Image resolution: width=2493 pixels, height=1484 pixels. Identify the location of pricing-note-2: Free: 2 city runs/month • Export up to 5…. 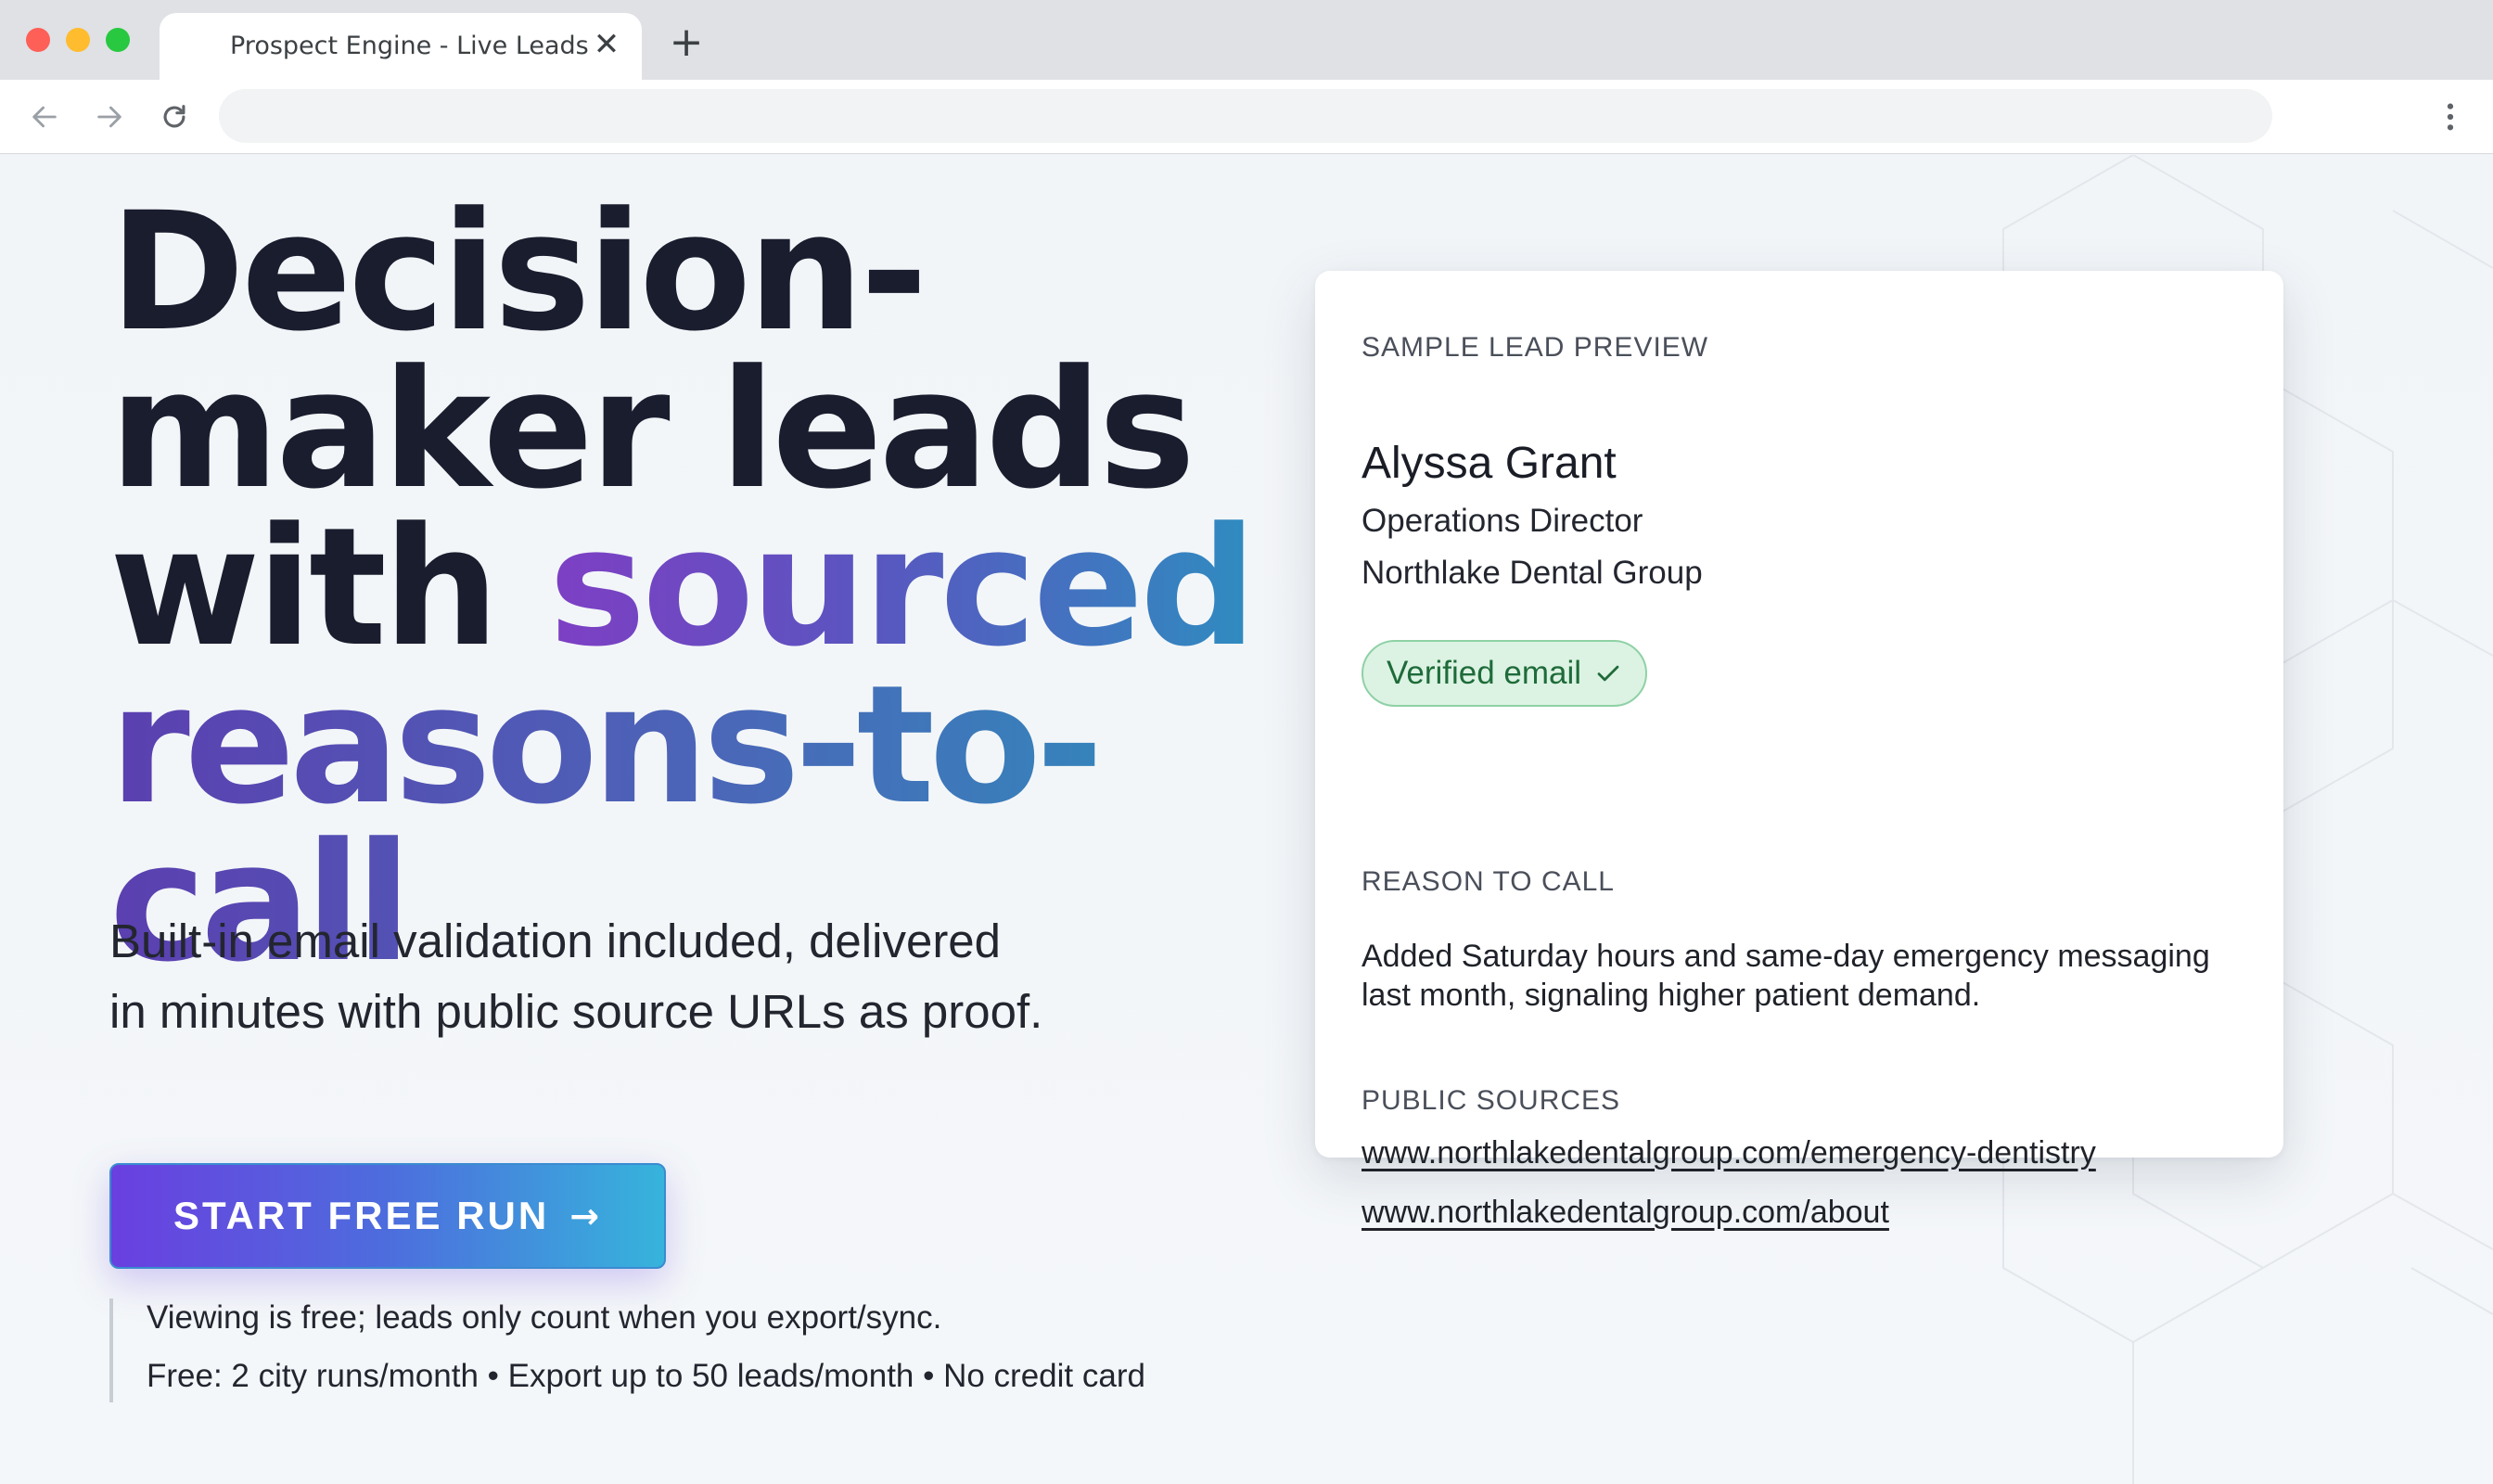
(646, 1376).